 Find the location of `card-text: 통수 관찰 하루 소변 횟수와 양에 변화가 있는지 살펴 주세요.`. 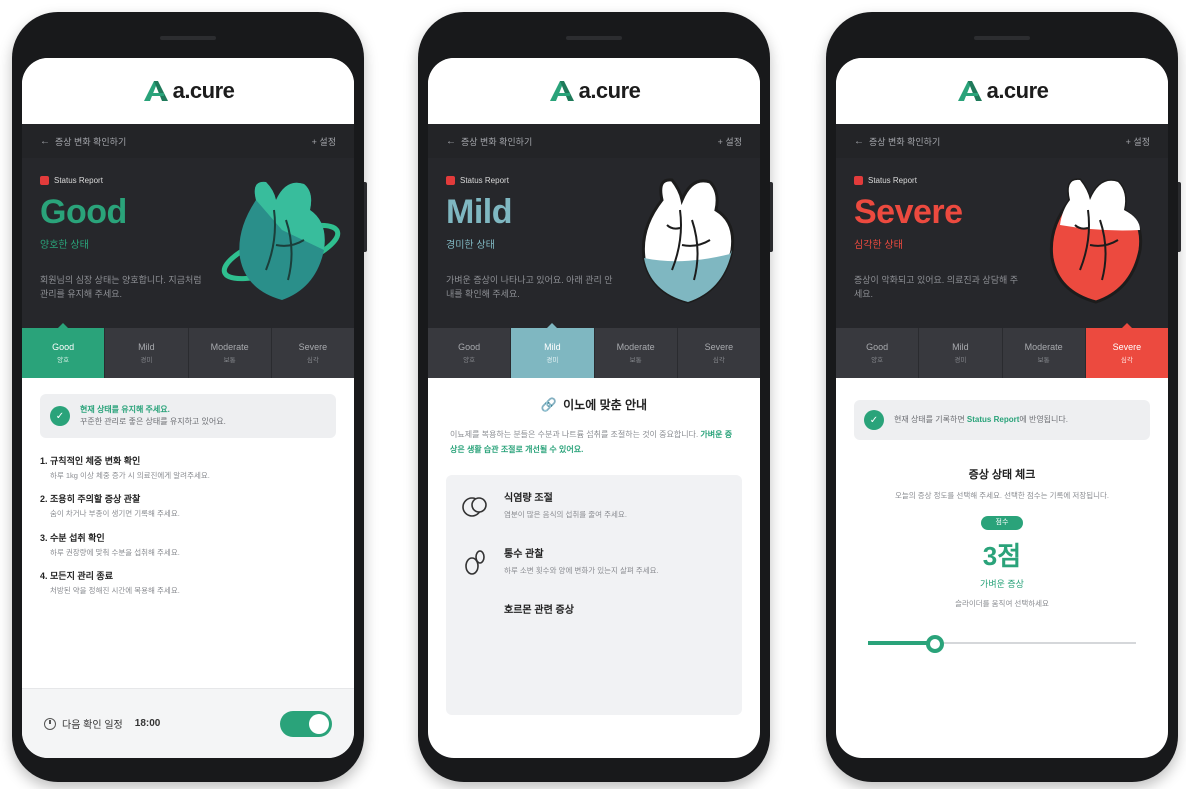

card-text: 통수 관찰 하루 소변 횟수와 양에 변화가 있는지 살펴 주세요. is located at coordinates (581, 562).